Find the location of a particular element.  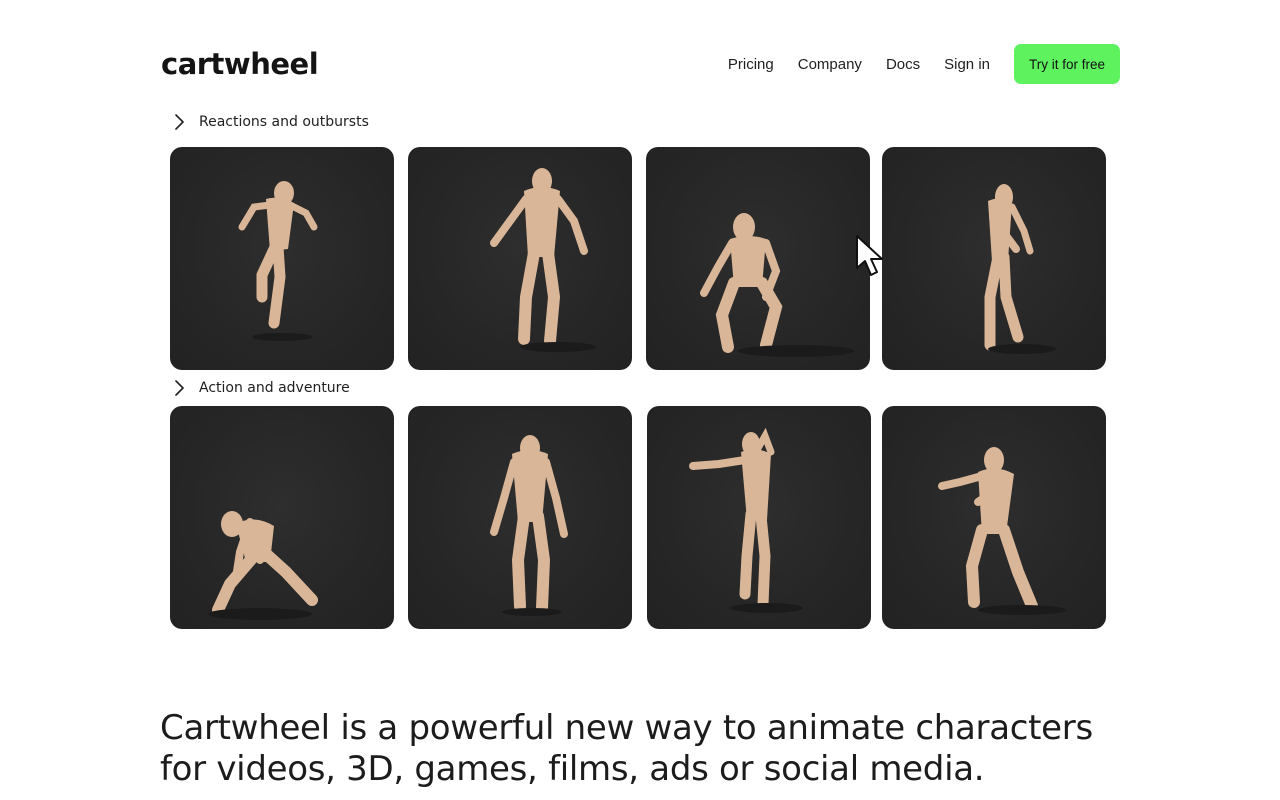

section-header-reactions: Reactions and outbursts is located at coordinates (269, 122).